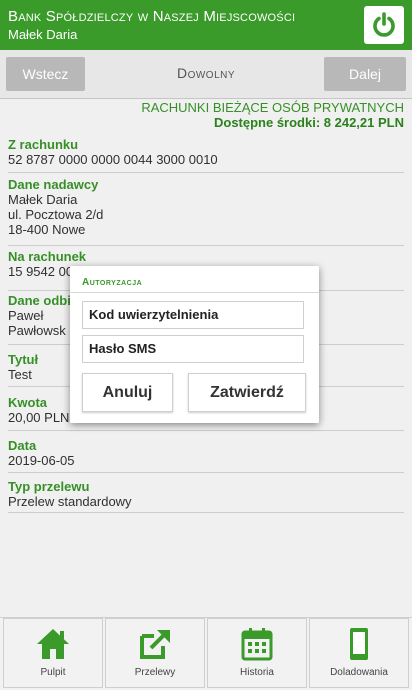 The height and width of the screenshot is (690, 412). I want to click on toolbar: Wstecz Dowolny Dalej, so click(206, 74).